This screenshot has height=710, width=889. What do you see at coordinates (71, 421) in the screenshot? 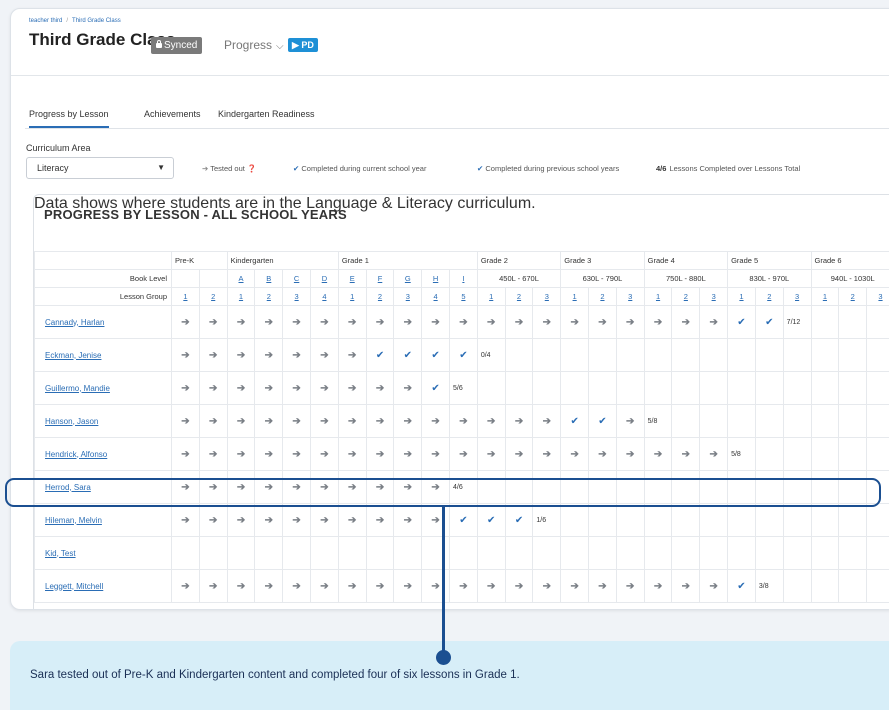
I see `student-name-link: Hanson, Jason` at bounding box center [71, 421].